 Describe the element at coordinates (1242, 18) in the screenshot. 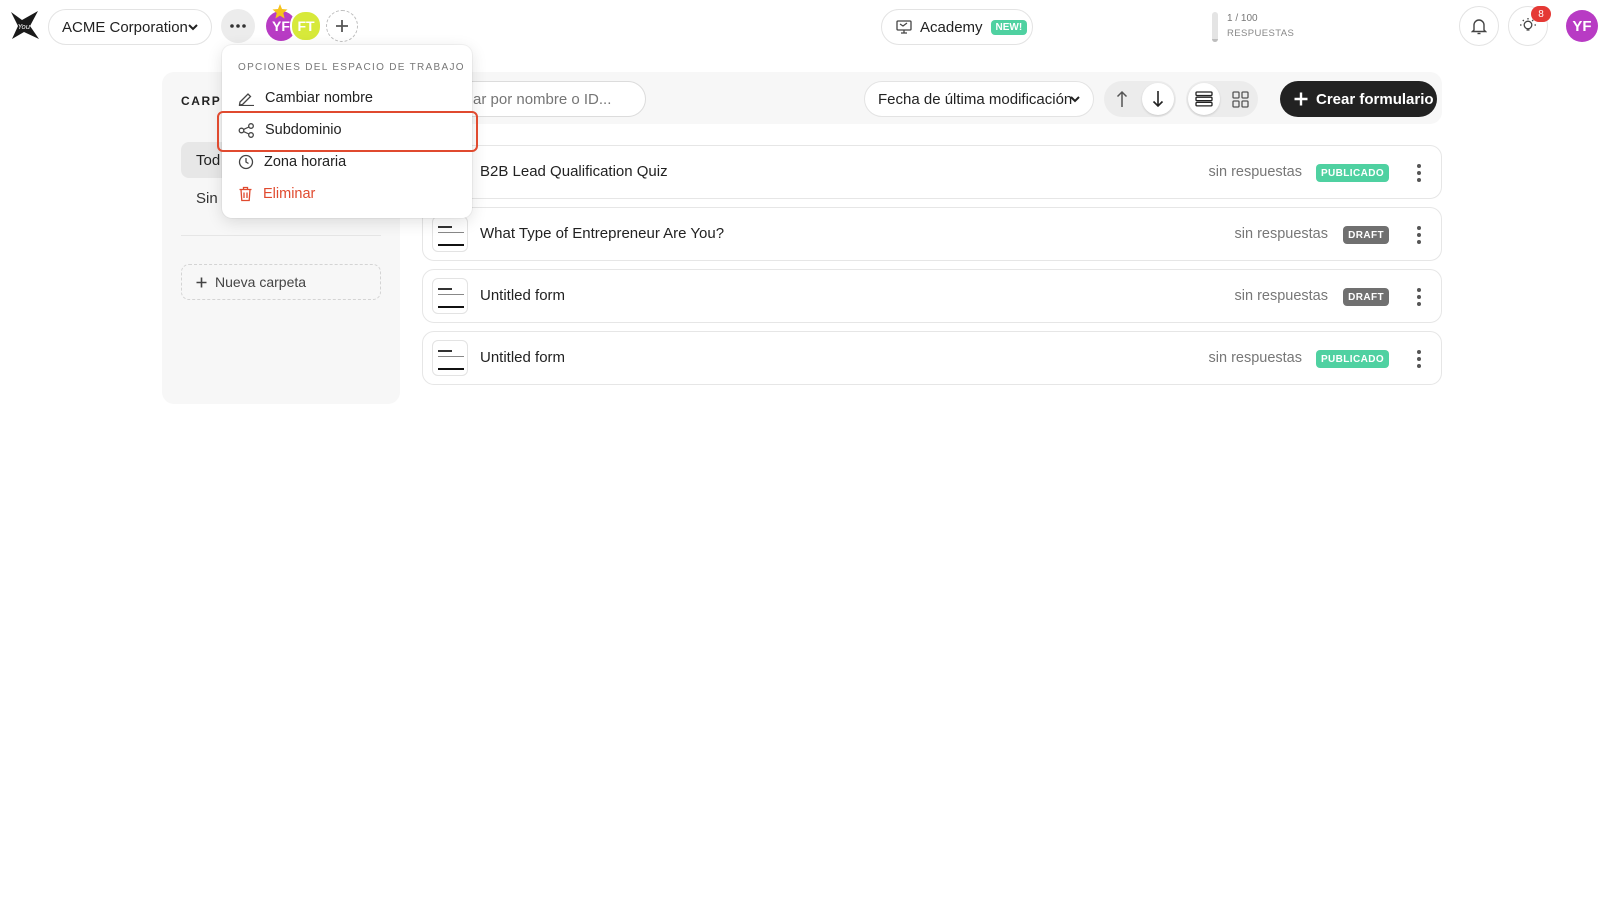

I see `responses-count: 1 / 100` at that location.